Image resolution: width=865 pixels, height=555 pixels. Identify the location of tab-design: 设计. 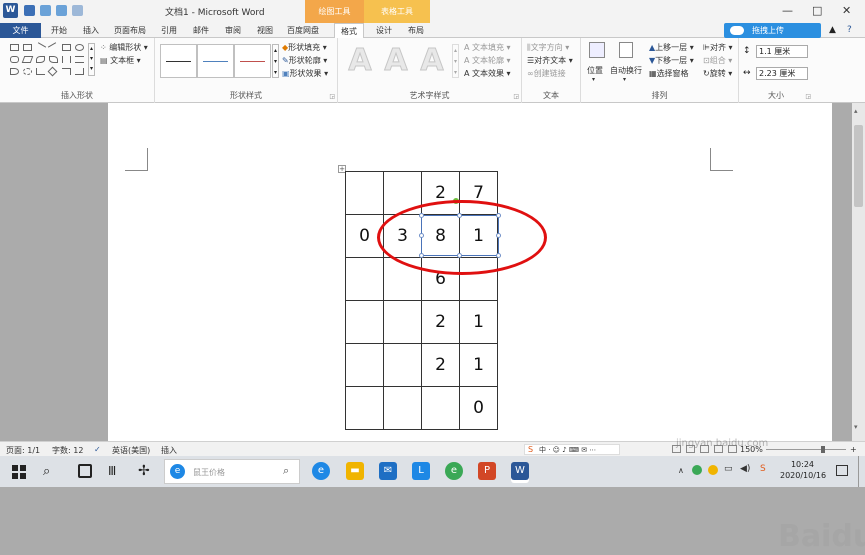
(384, 30).